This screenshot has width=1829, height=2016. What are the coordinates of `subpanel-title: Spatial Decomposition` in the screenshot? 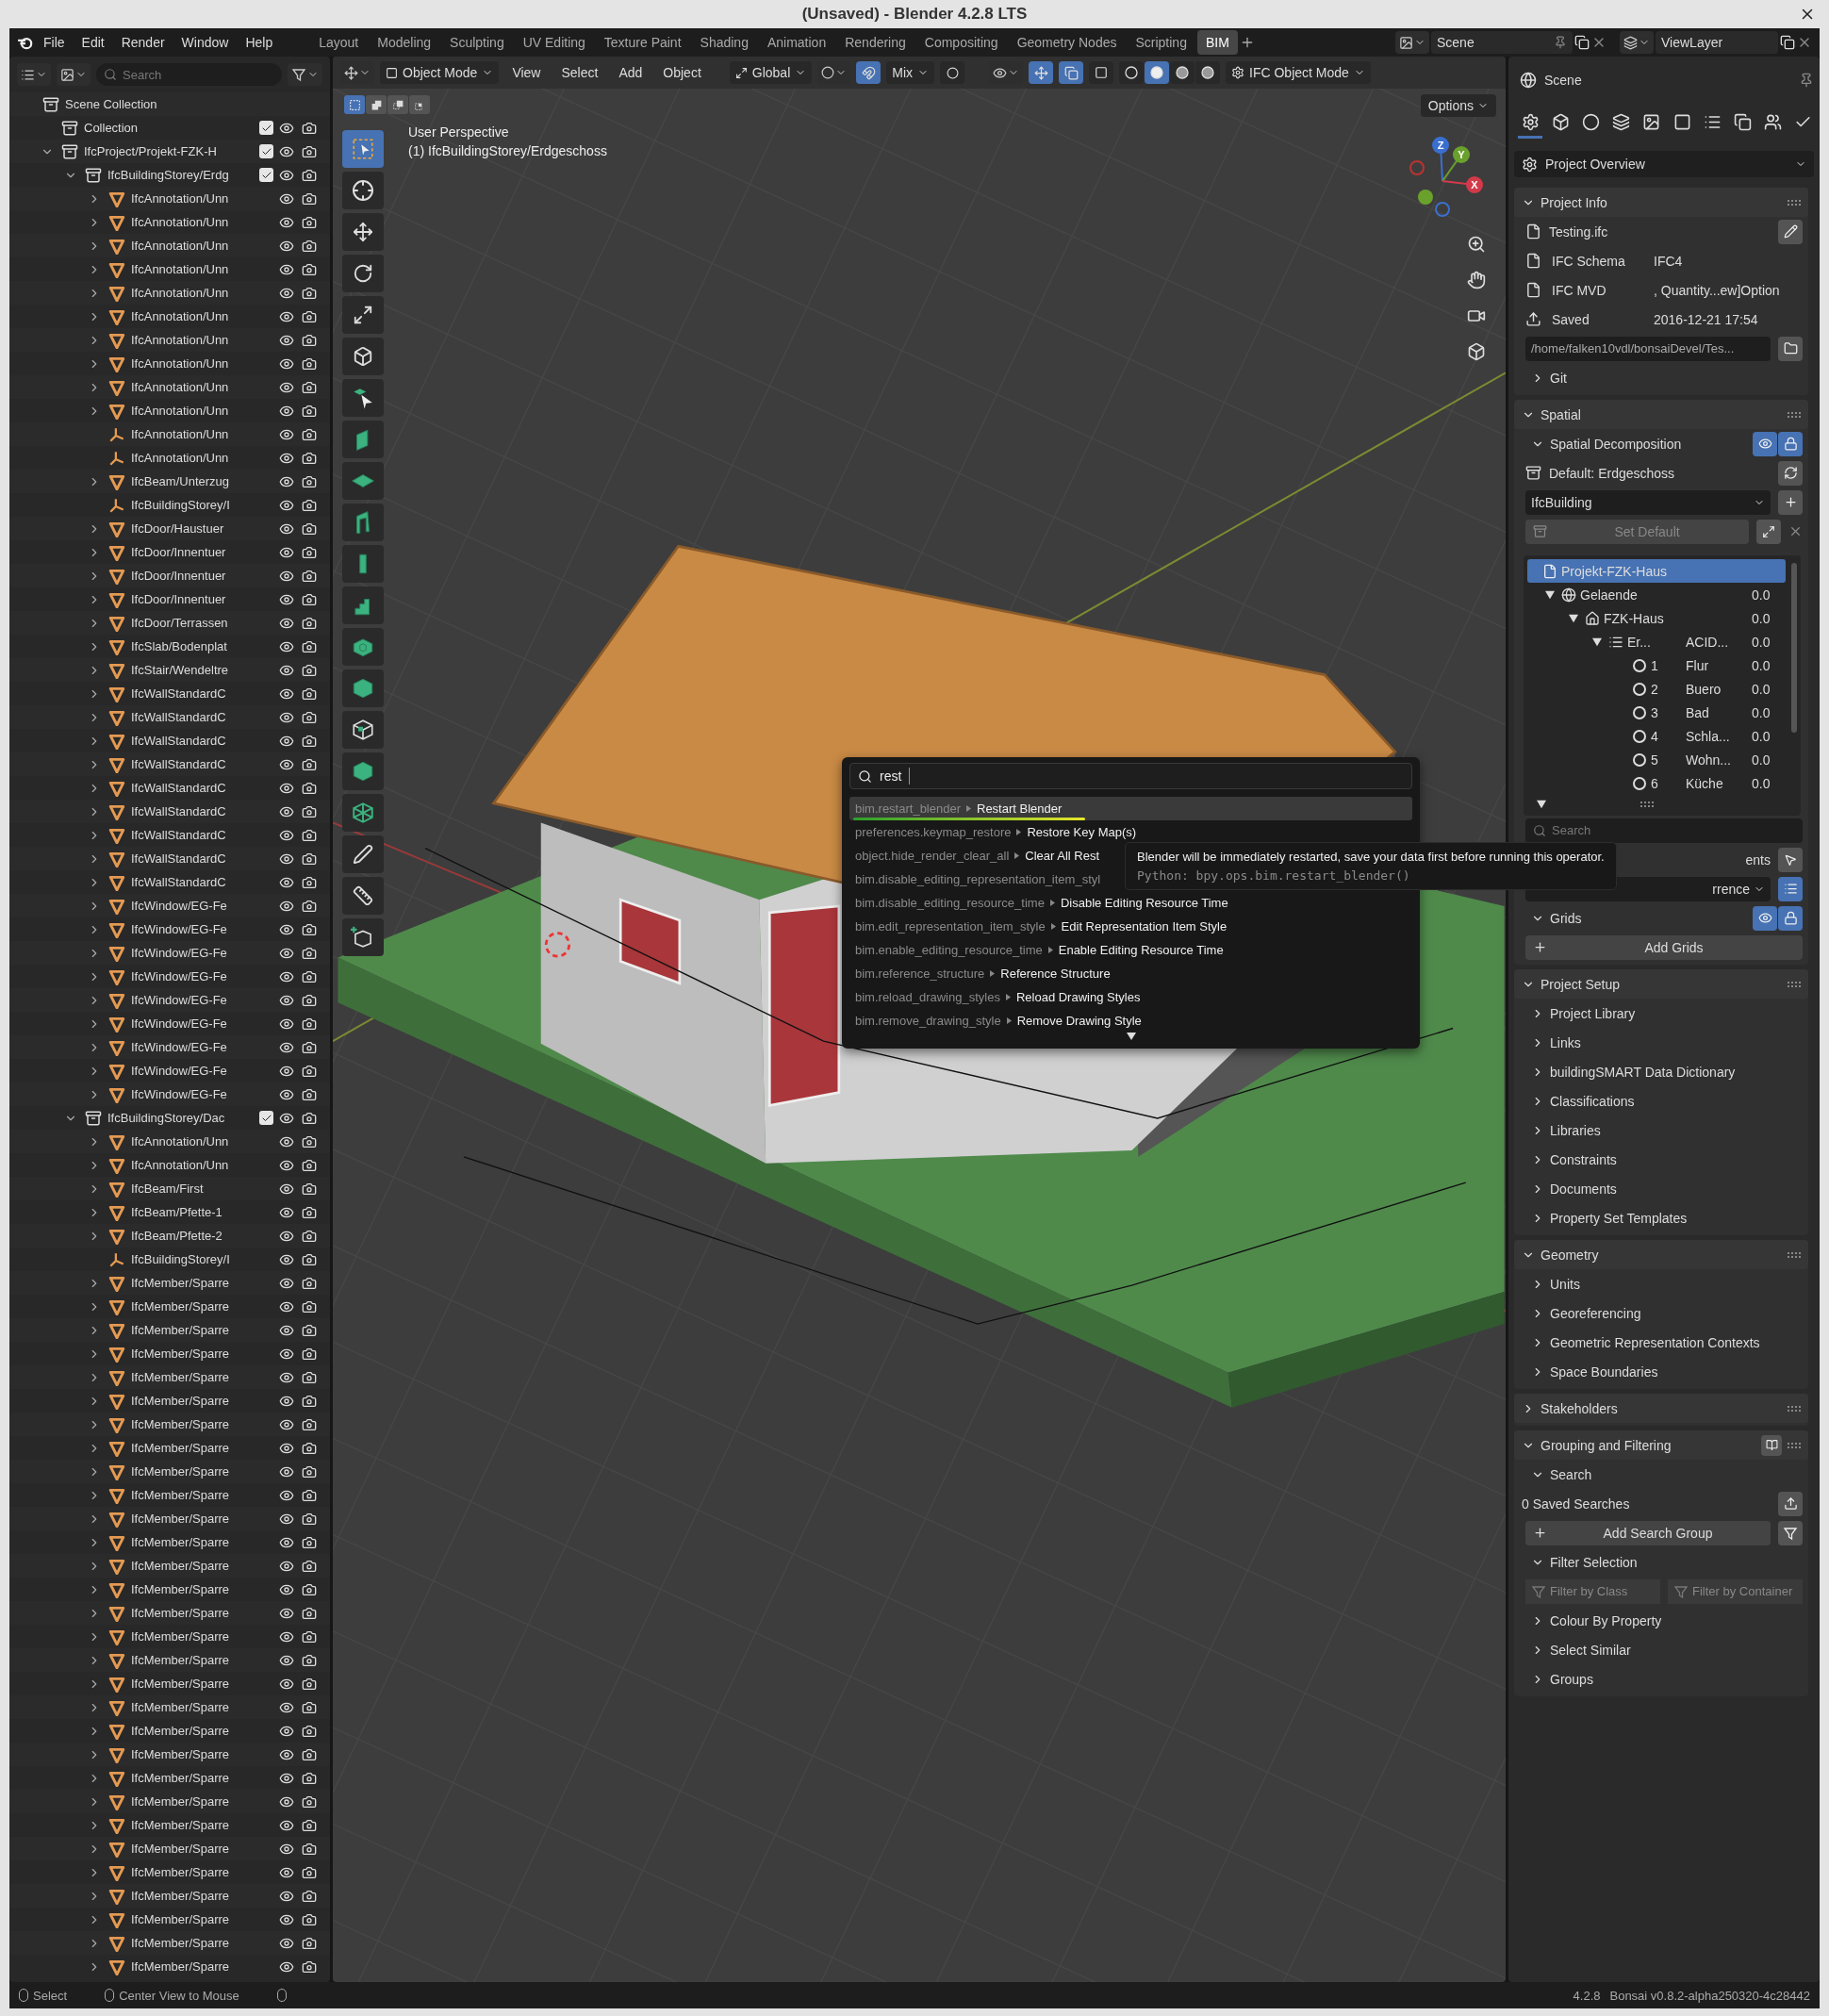 It's located at (1616, 444).